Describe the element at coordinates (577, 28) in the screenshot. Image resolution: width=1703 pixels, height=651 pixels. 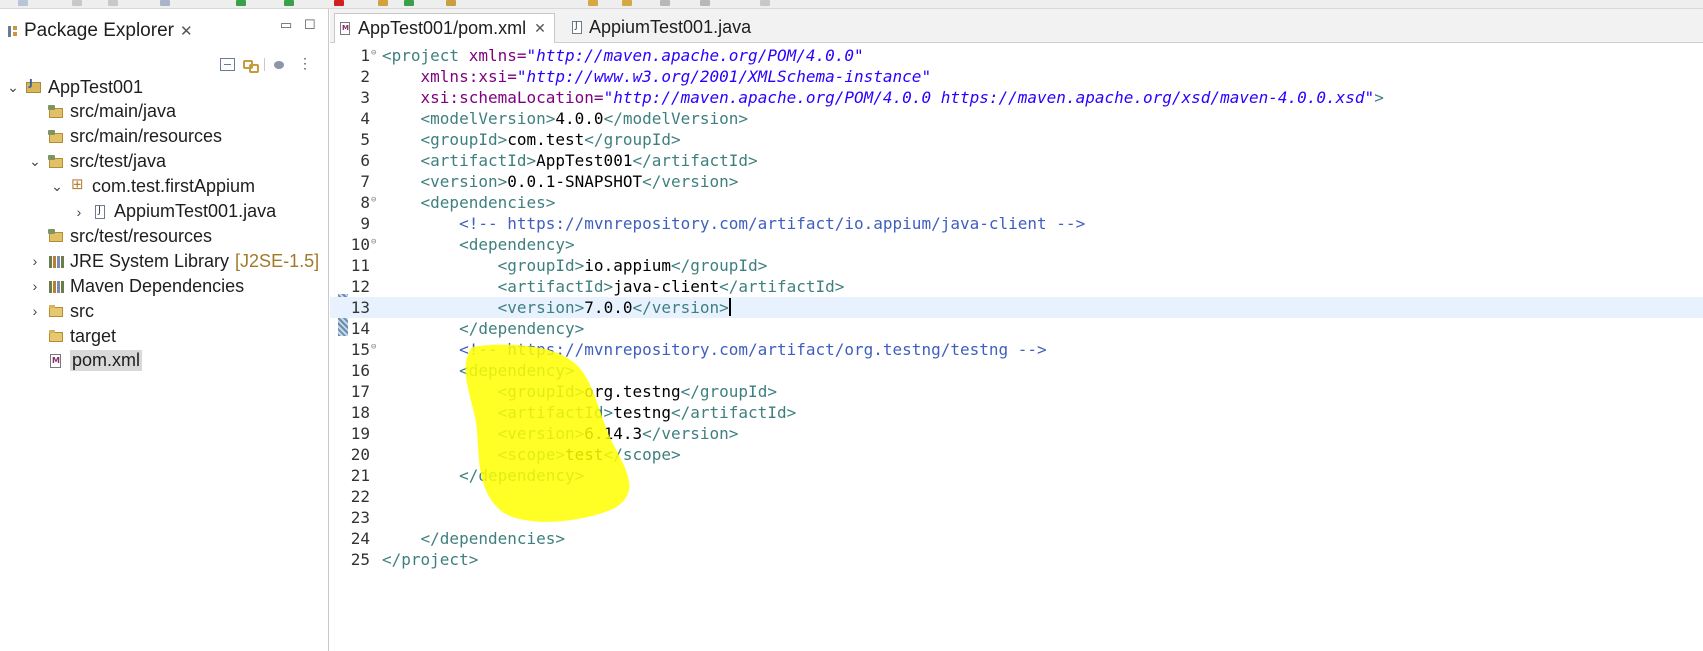
I see `java-file-icon` at that location.